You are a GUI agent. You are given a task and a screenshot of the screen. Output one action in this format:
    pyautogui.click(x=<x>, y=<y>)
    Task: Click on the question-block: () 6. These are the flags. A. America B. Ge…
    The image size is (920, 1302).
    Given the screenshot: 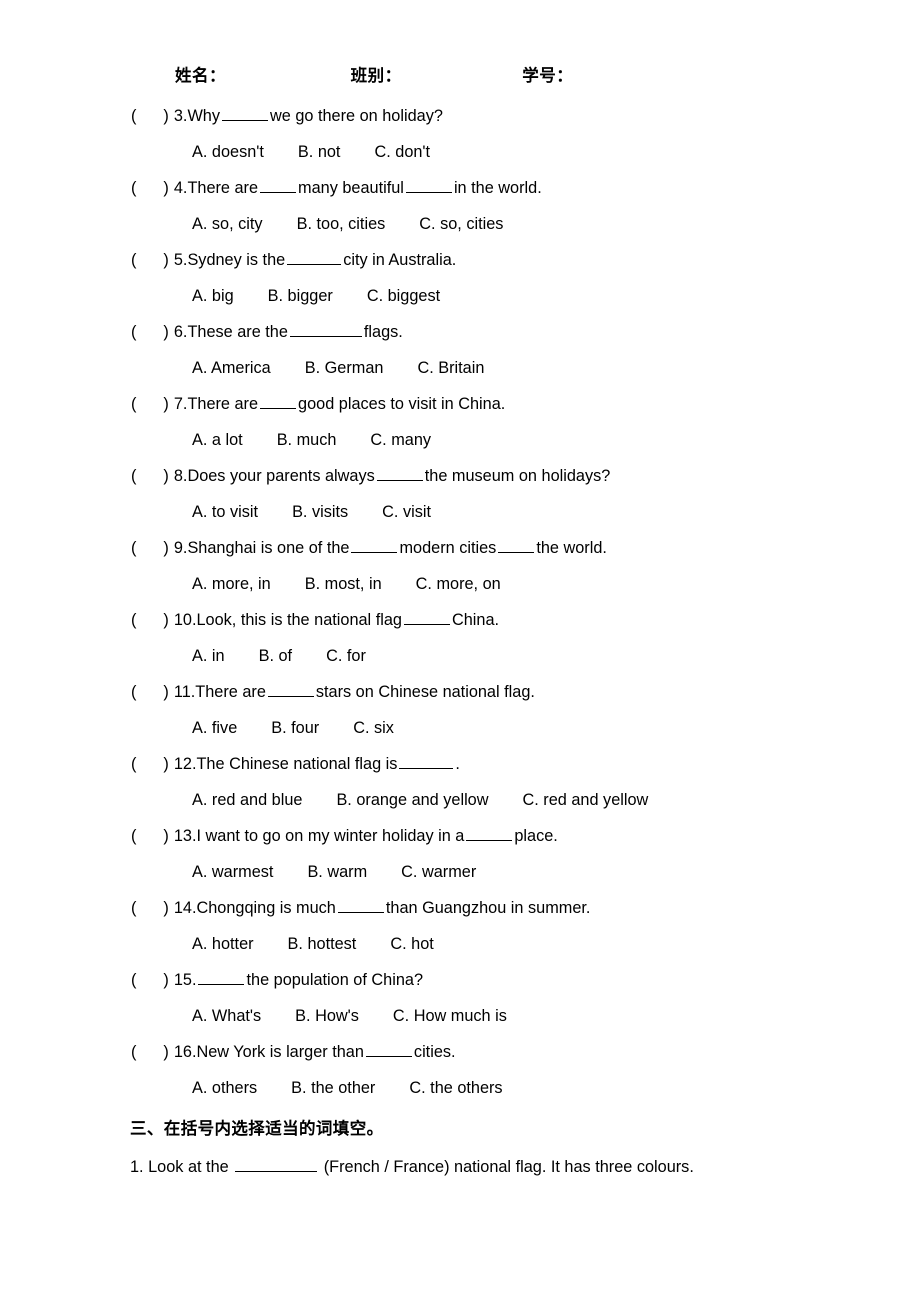 What is the action you would take?
    pyautogui.click(x=460, y=355)
    